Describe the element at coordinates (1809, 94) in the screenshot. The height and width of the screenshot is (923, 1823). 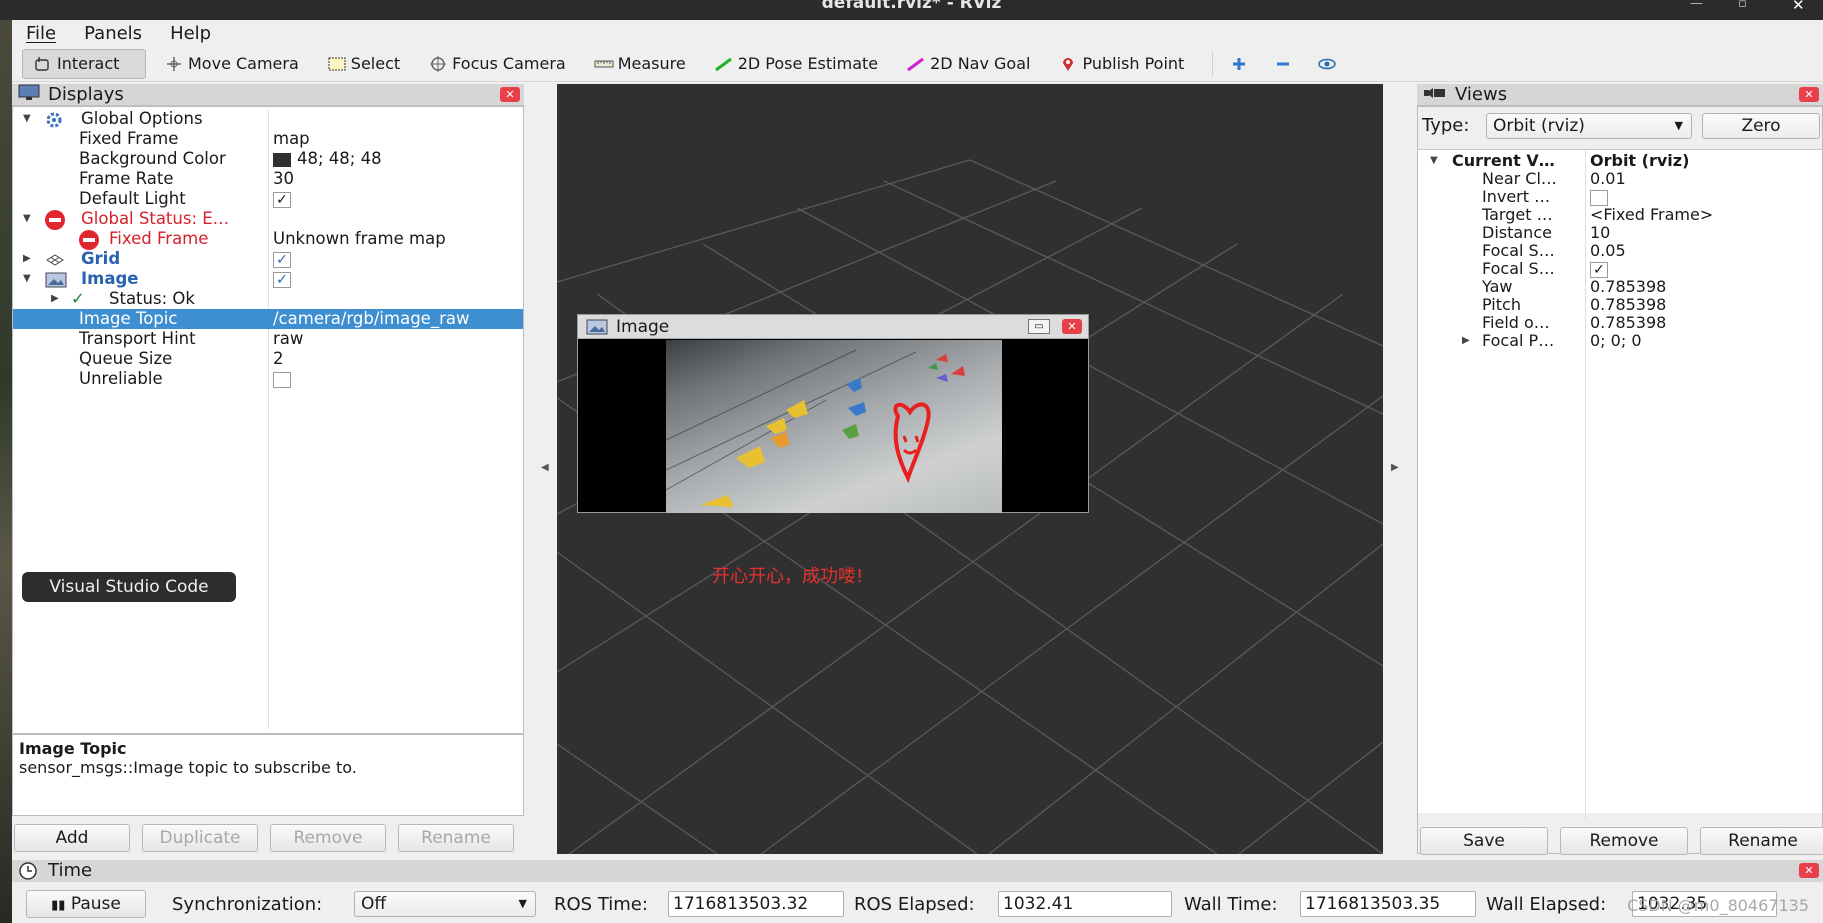
I see `views-close-icon: ✕` at that location.